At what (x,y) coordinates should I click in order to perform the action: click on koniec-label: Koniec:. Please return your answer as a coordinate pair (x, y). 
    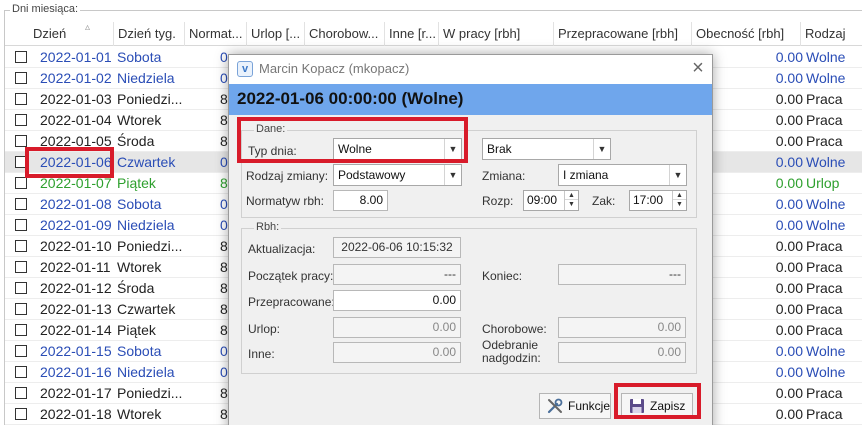
    Looking at the image, I should click on (502, 276).